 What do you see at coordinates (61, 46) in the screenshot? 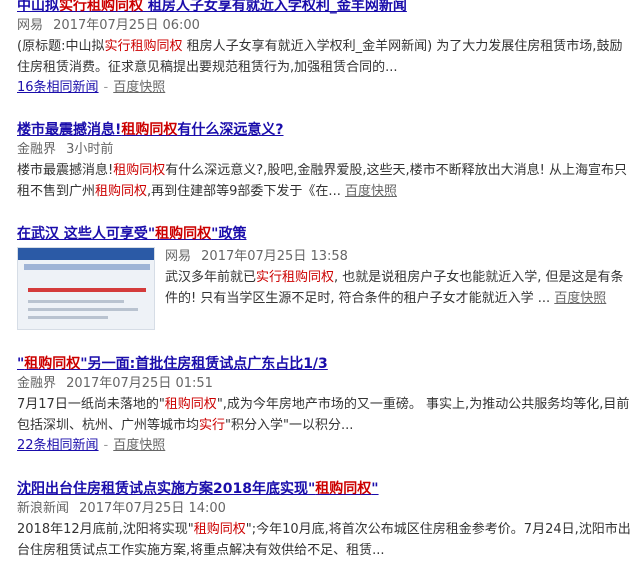
I see `text-segment: (原标题:中山拟` at bounding box center [61, 46].